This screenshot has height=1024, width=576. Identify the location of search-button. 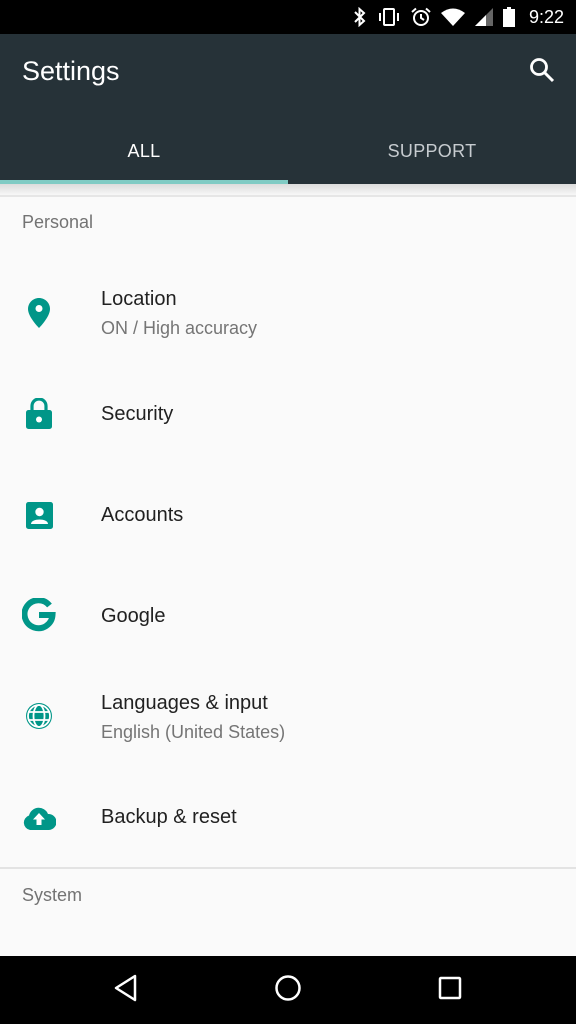
(542, 72).